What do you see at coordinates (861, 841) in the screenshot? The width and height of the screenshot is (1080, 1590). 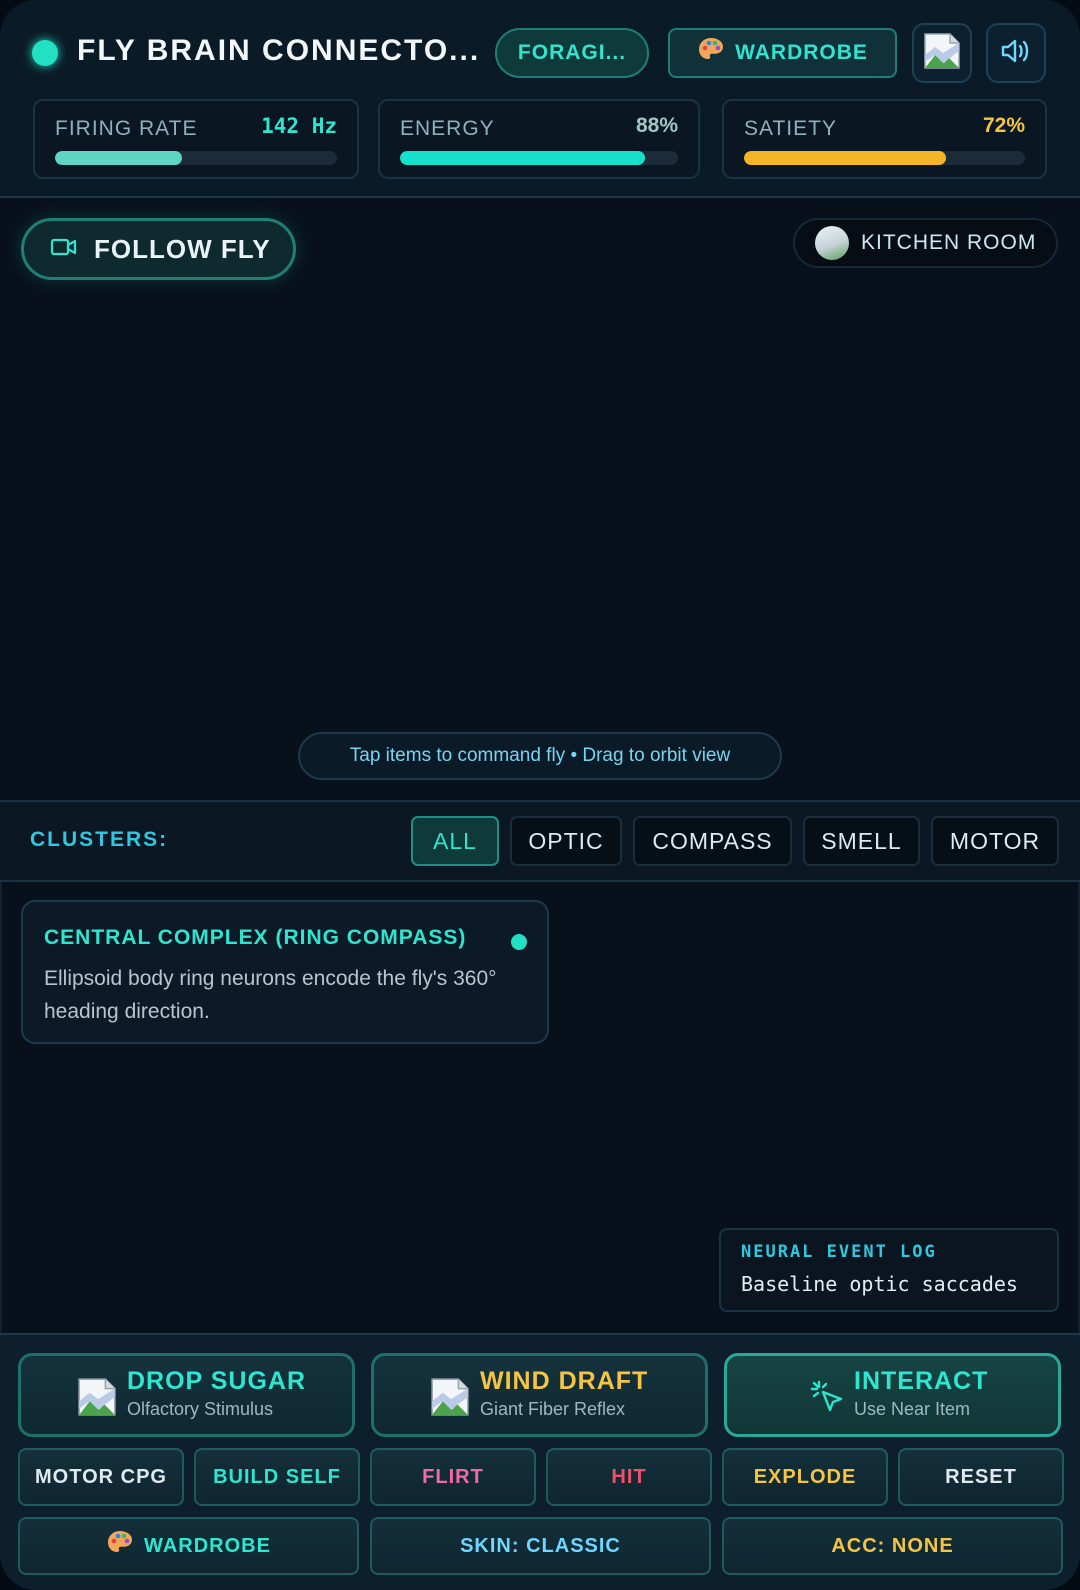 I see `tab-smell: SMELL` at bounding box center [861, 841].